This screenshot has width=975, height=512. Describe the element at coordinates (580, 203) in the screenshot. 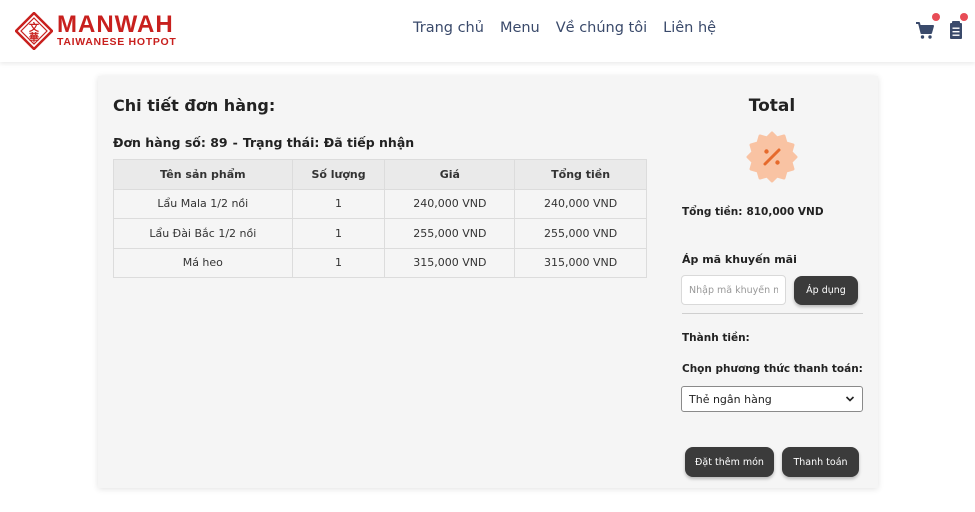

I see `cell-subtotal: 240,000 VND` at that location.